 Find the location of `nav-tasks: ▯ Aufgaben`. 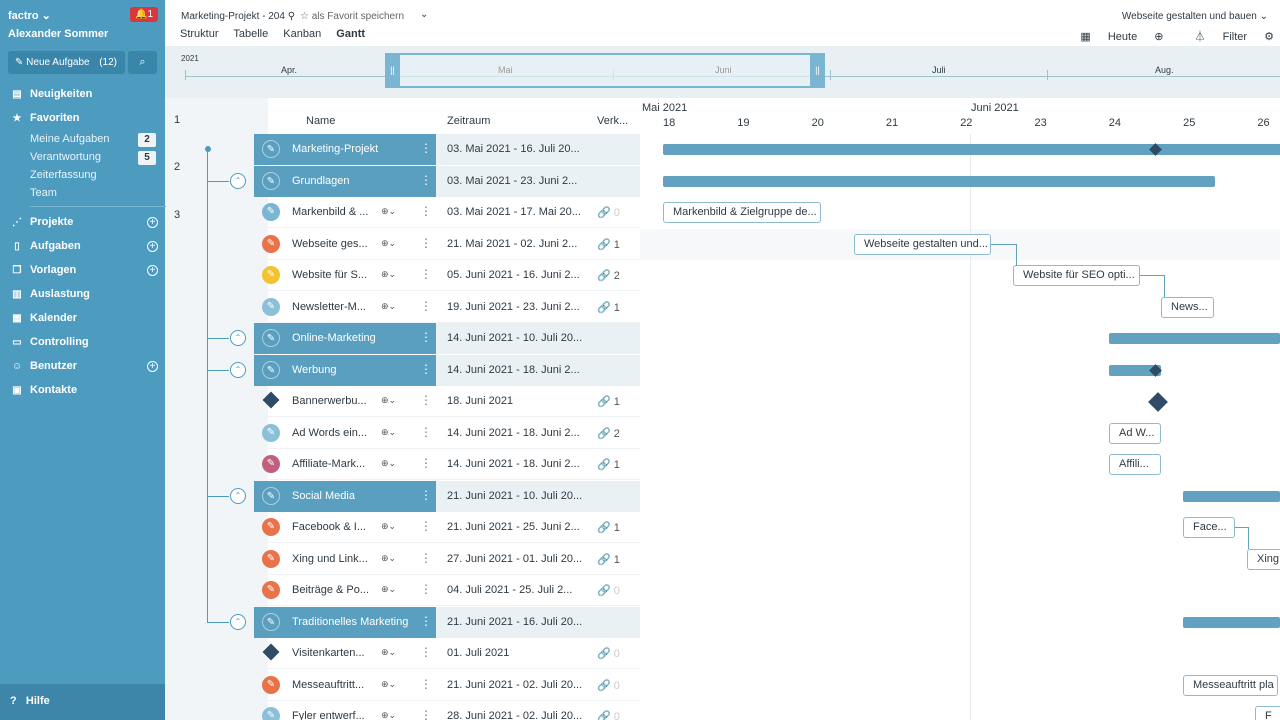

nav-tasks: ▯ Aufgaben is located at coordinates (45, 246).